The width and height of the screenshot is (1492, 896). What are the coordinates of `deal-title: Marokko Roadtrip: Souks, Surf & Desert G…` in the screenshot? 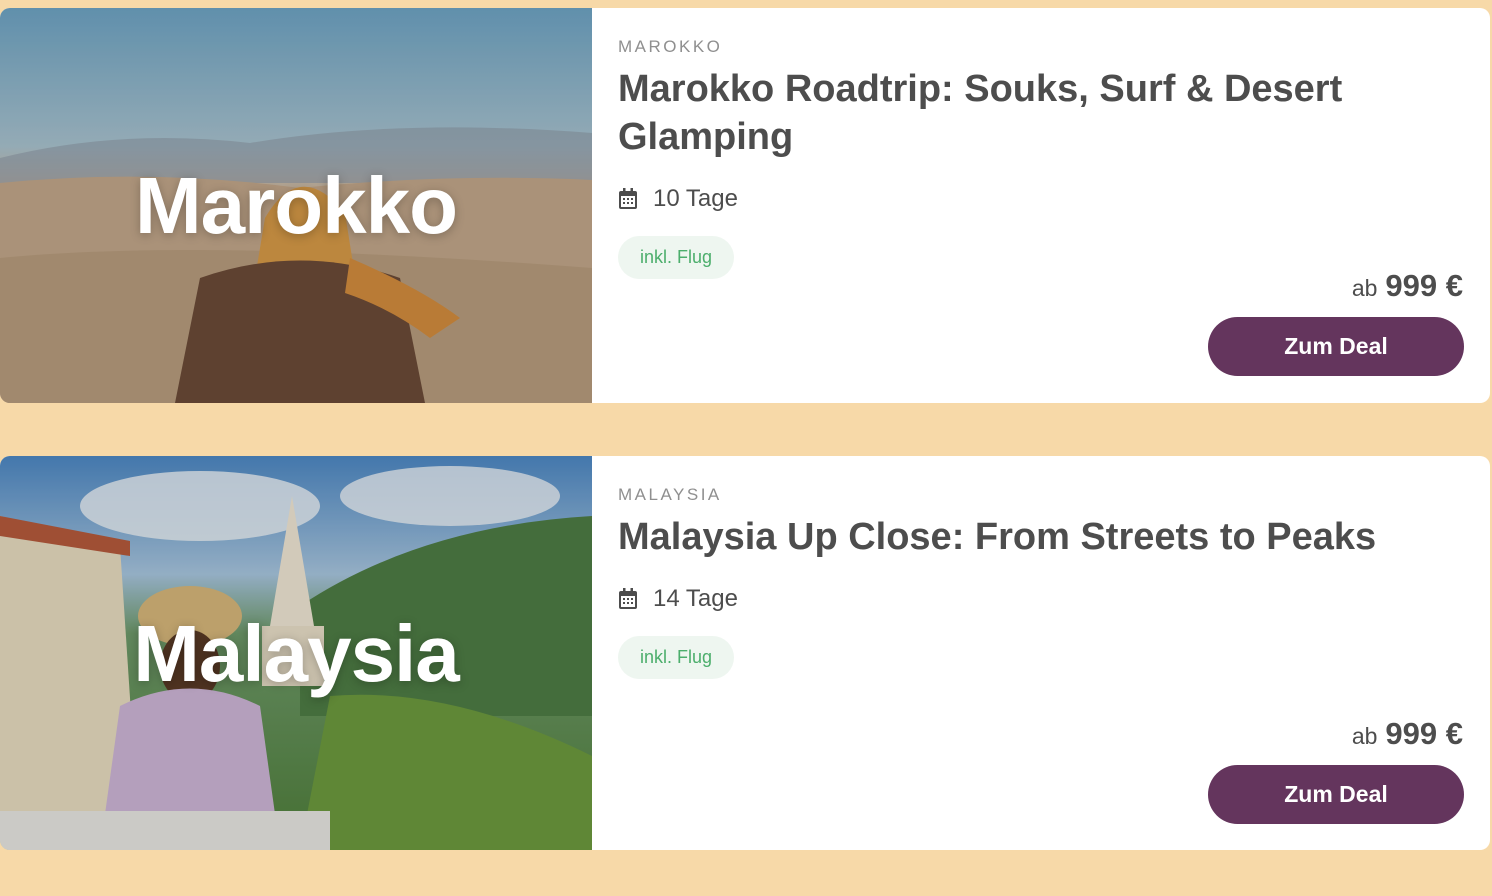 It's located at (1028, 113).